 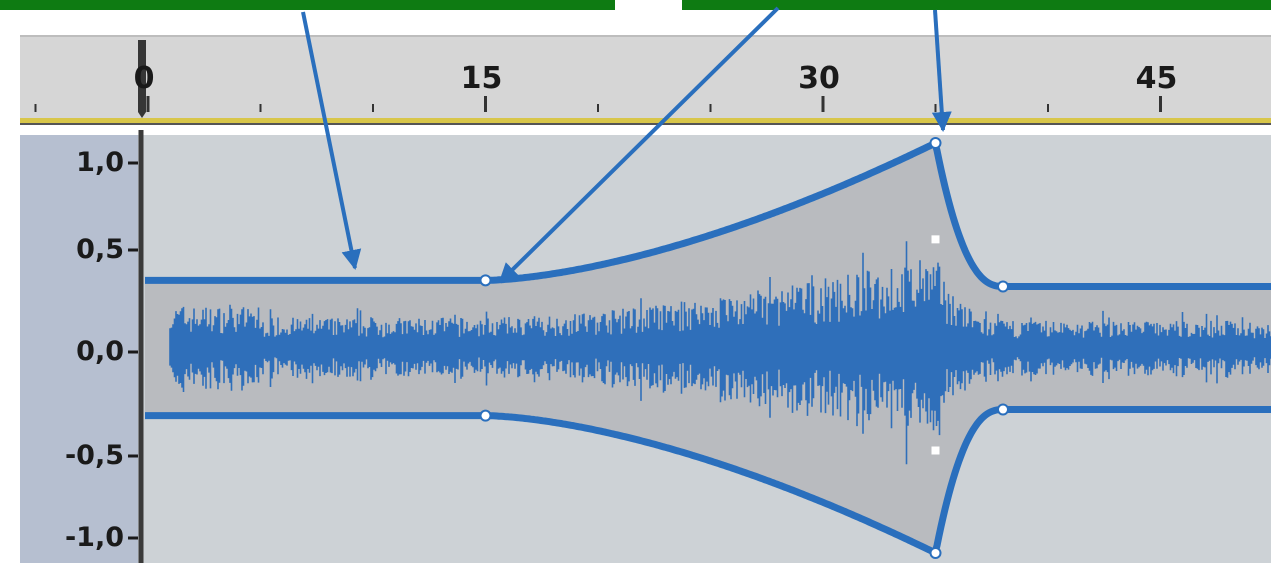 I want to click on ruler-tick-label: 45, so click(x=1157, y=78).